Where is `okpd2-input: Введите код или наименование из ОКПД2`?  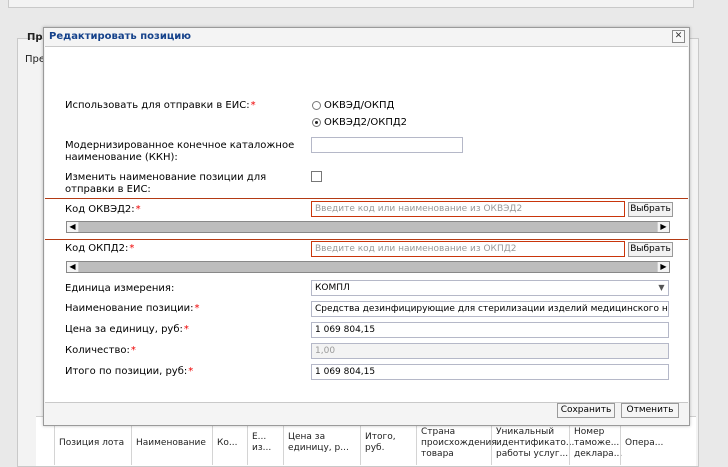 okpd2-input: Введите код или наименование из ОКПД2 is located at coordinates (468, 249).